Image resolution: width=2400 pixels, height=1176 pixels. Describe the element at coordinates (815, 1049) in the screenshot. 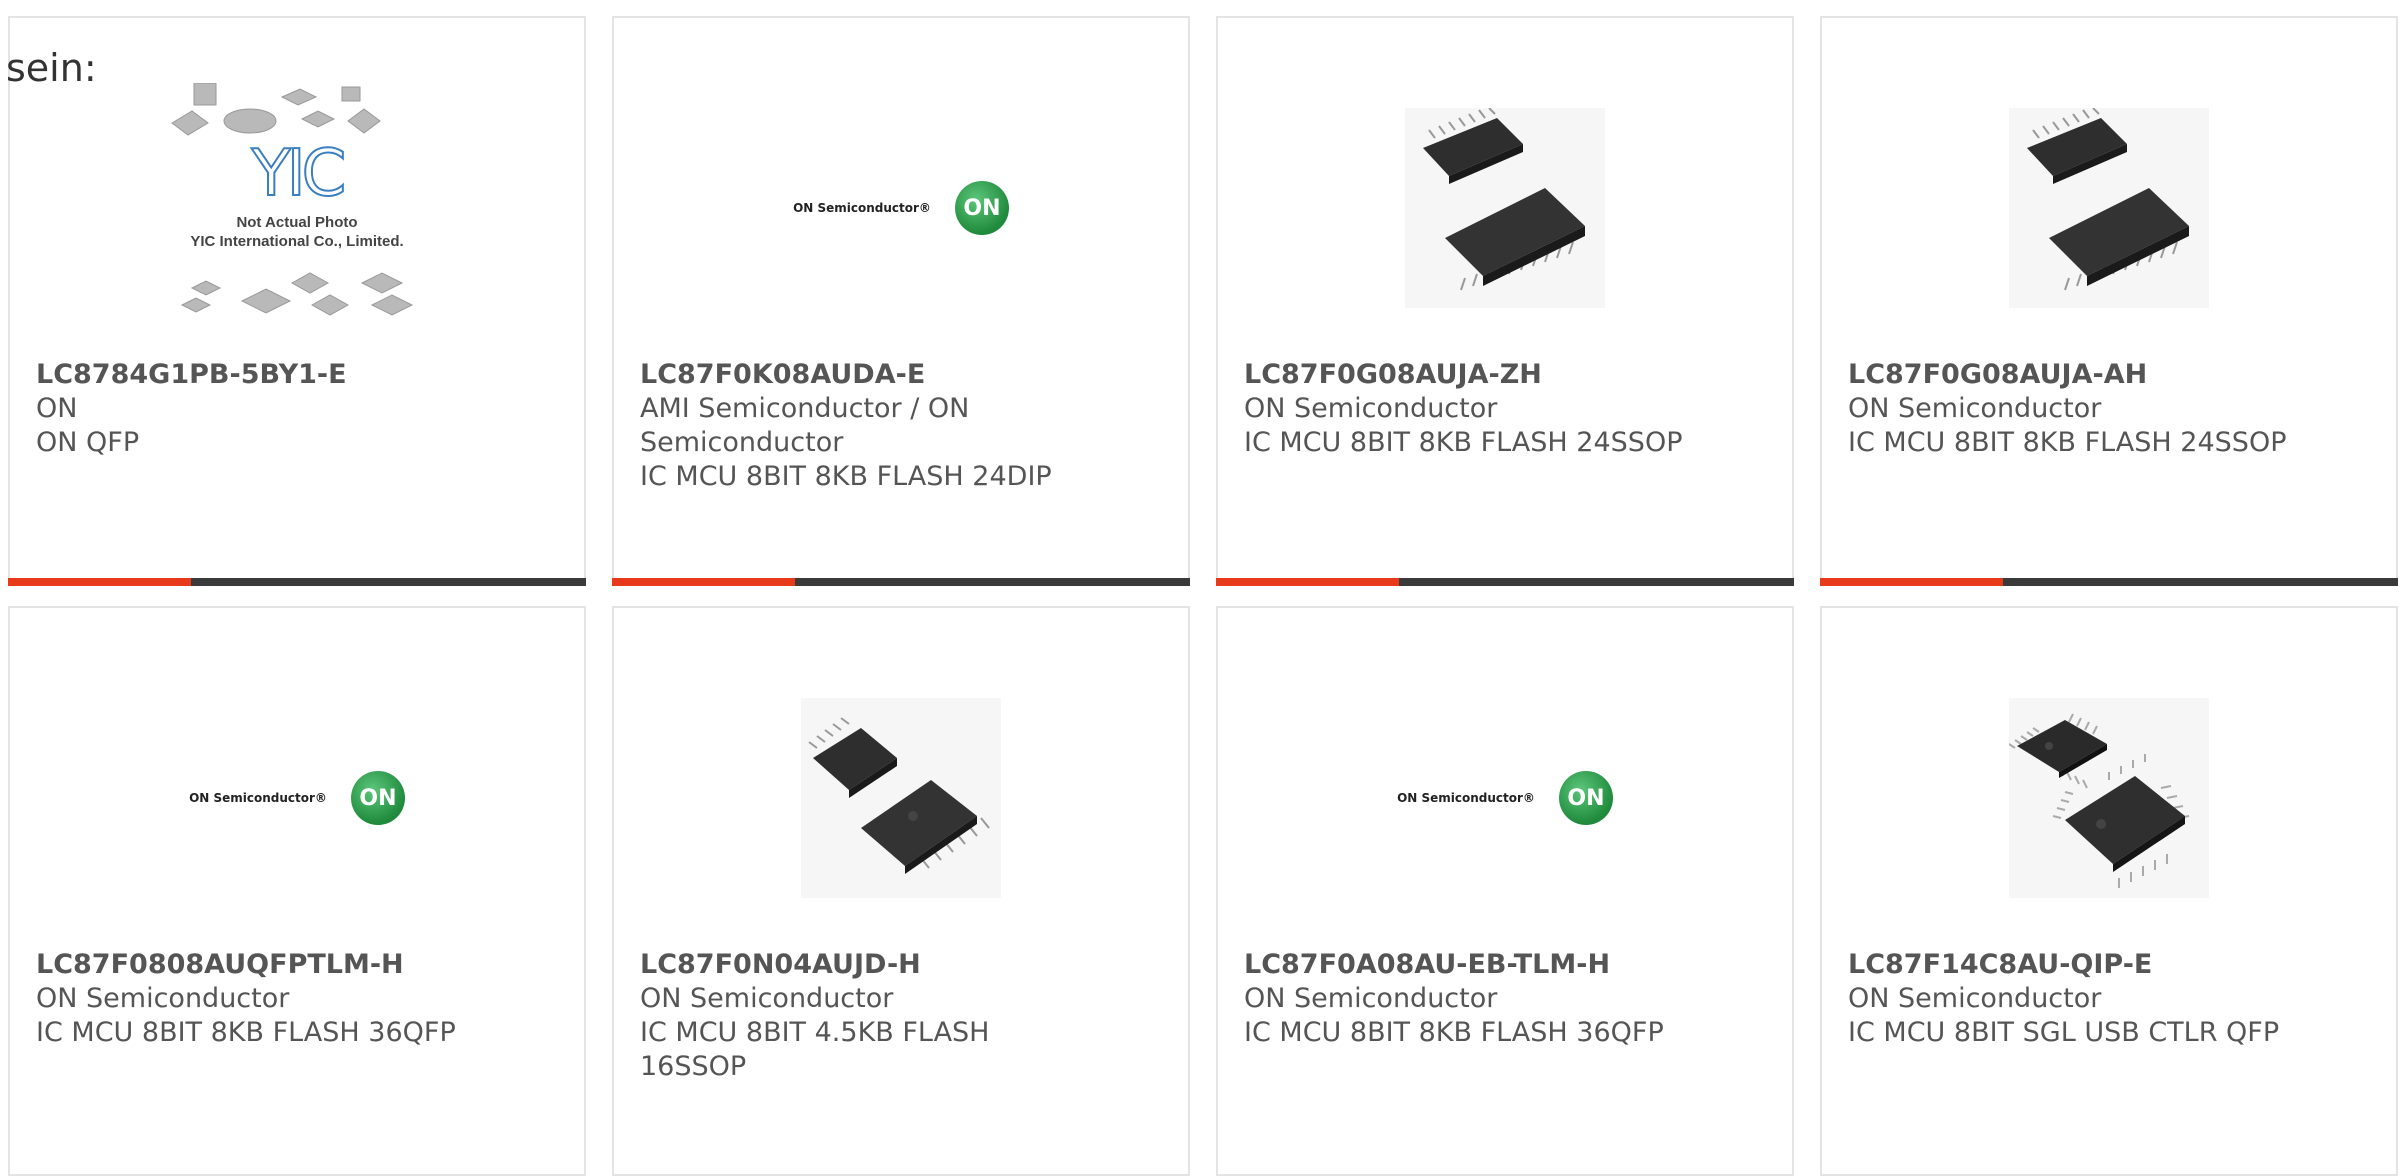

I see `description: IC MCU 8BIT 4.5KB FLASH 16SSOP` at that location.